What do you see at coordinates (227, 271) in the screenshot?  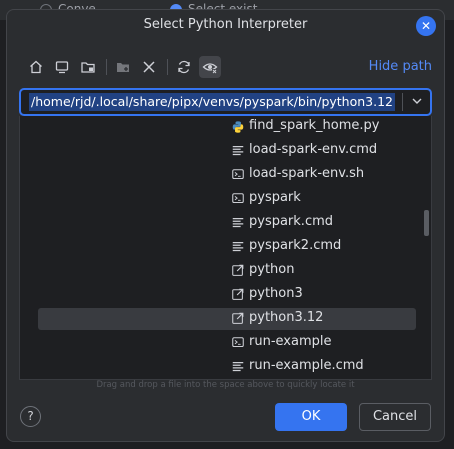 I see `file-row: python` at bounding box center [227, 271].